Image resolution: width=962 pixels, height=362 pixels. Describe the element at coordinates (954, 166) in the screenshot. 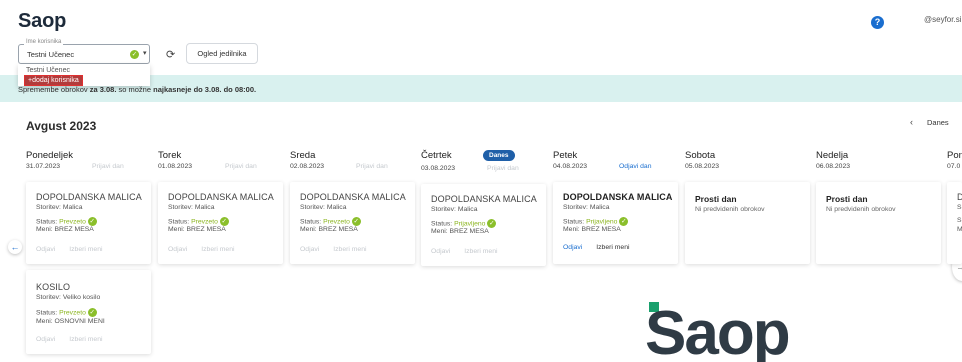

I see `day-date: 07.0` at that location.